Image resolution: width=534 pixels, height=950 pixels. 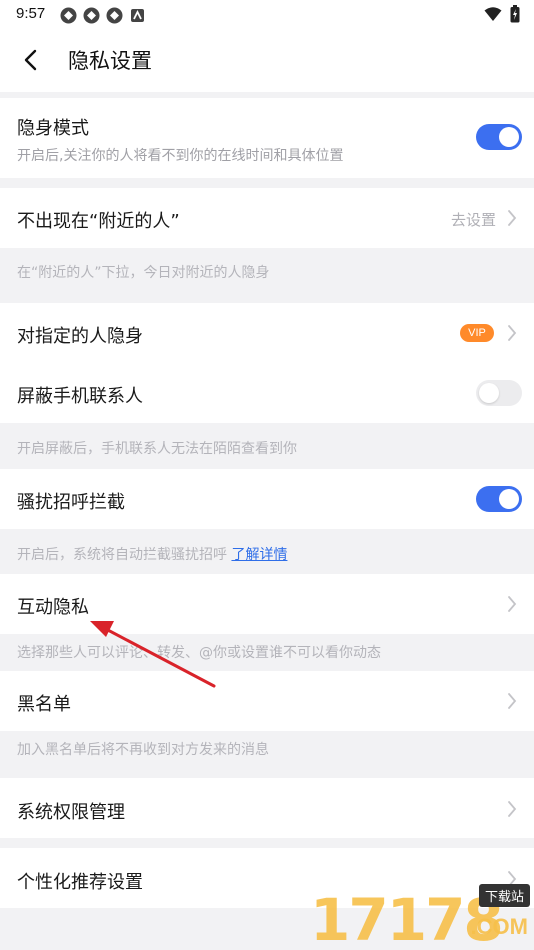 I want to click on block-contacts-toggle, so click(x=499, y=393).